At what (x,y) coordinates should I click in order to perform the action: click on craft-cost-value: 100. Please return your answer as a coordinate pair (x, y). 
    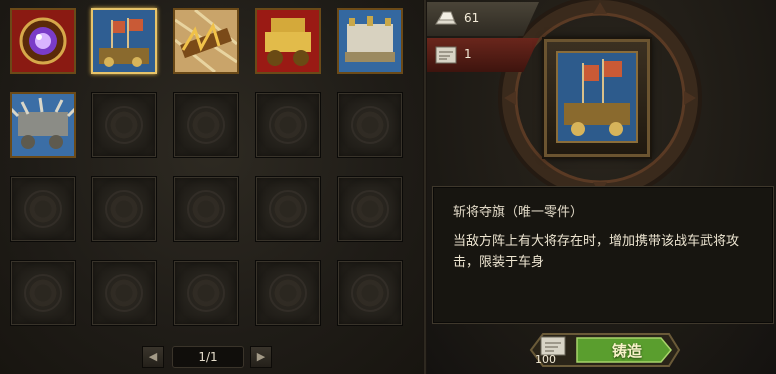
    Looking at the image, I should click on (545, 359).